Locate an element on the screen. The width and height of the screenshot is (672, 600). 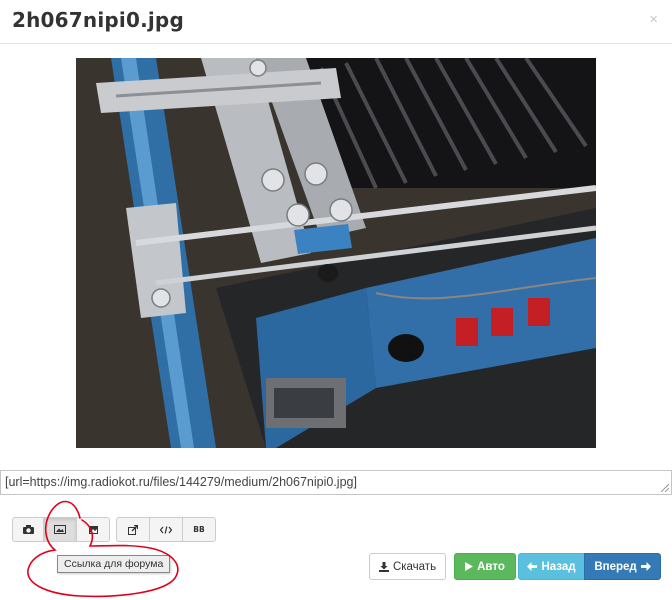
bbcode-button: BB is located at coordinates (199, 529).